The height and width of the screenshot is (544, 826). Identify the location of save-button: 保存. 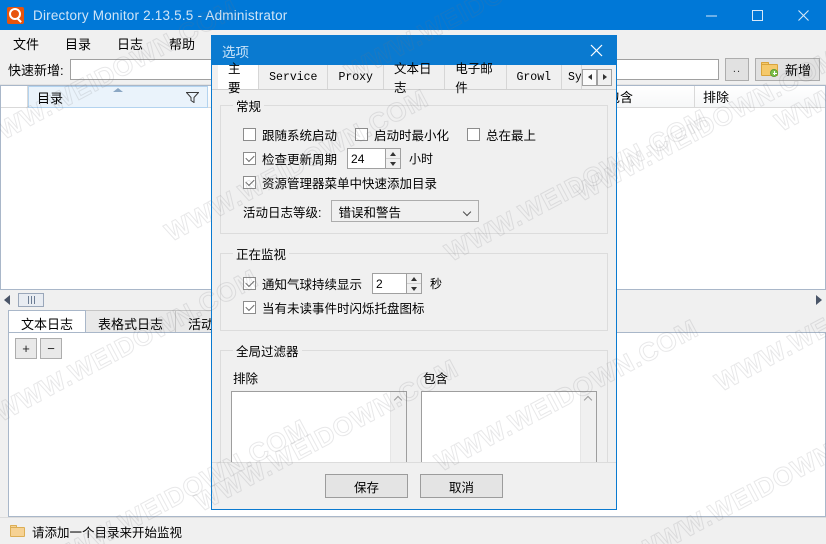
(366, 486).